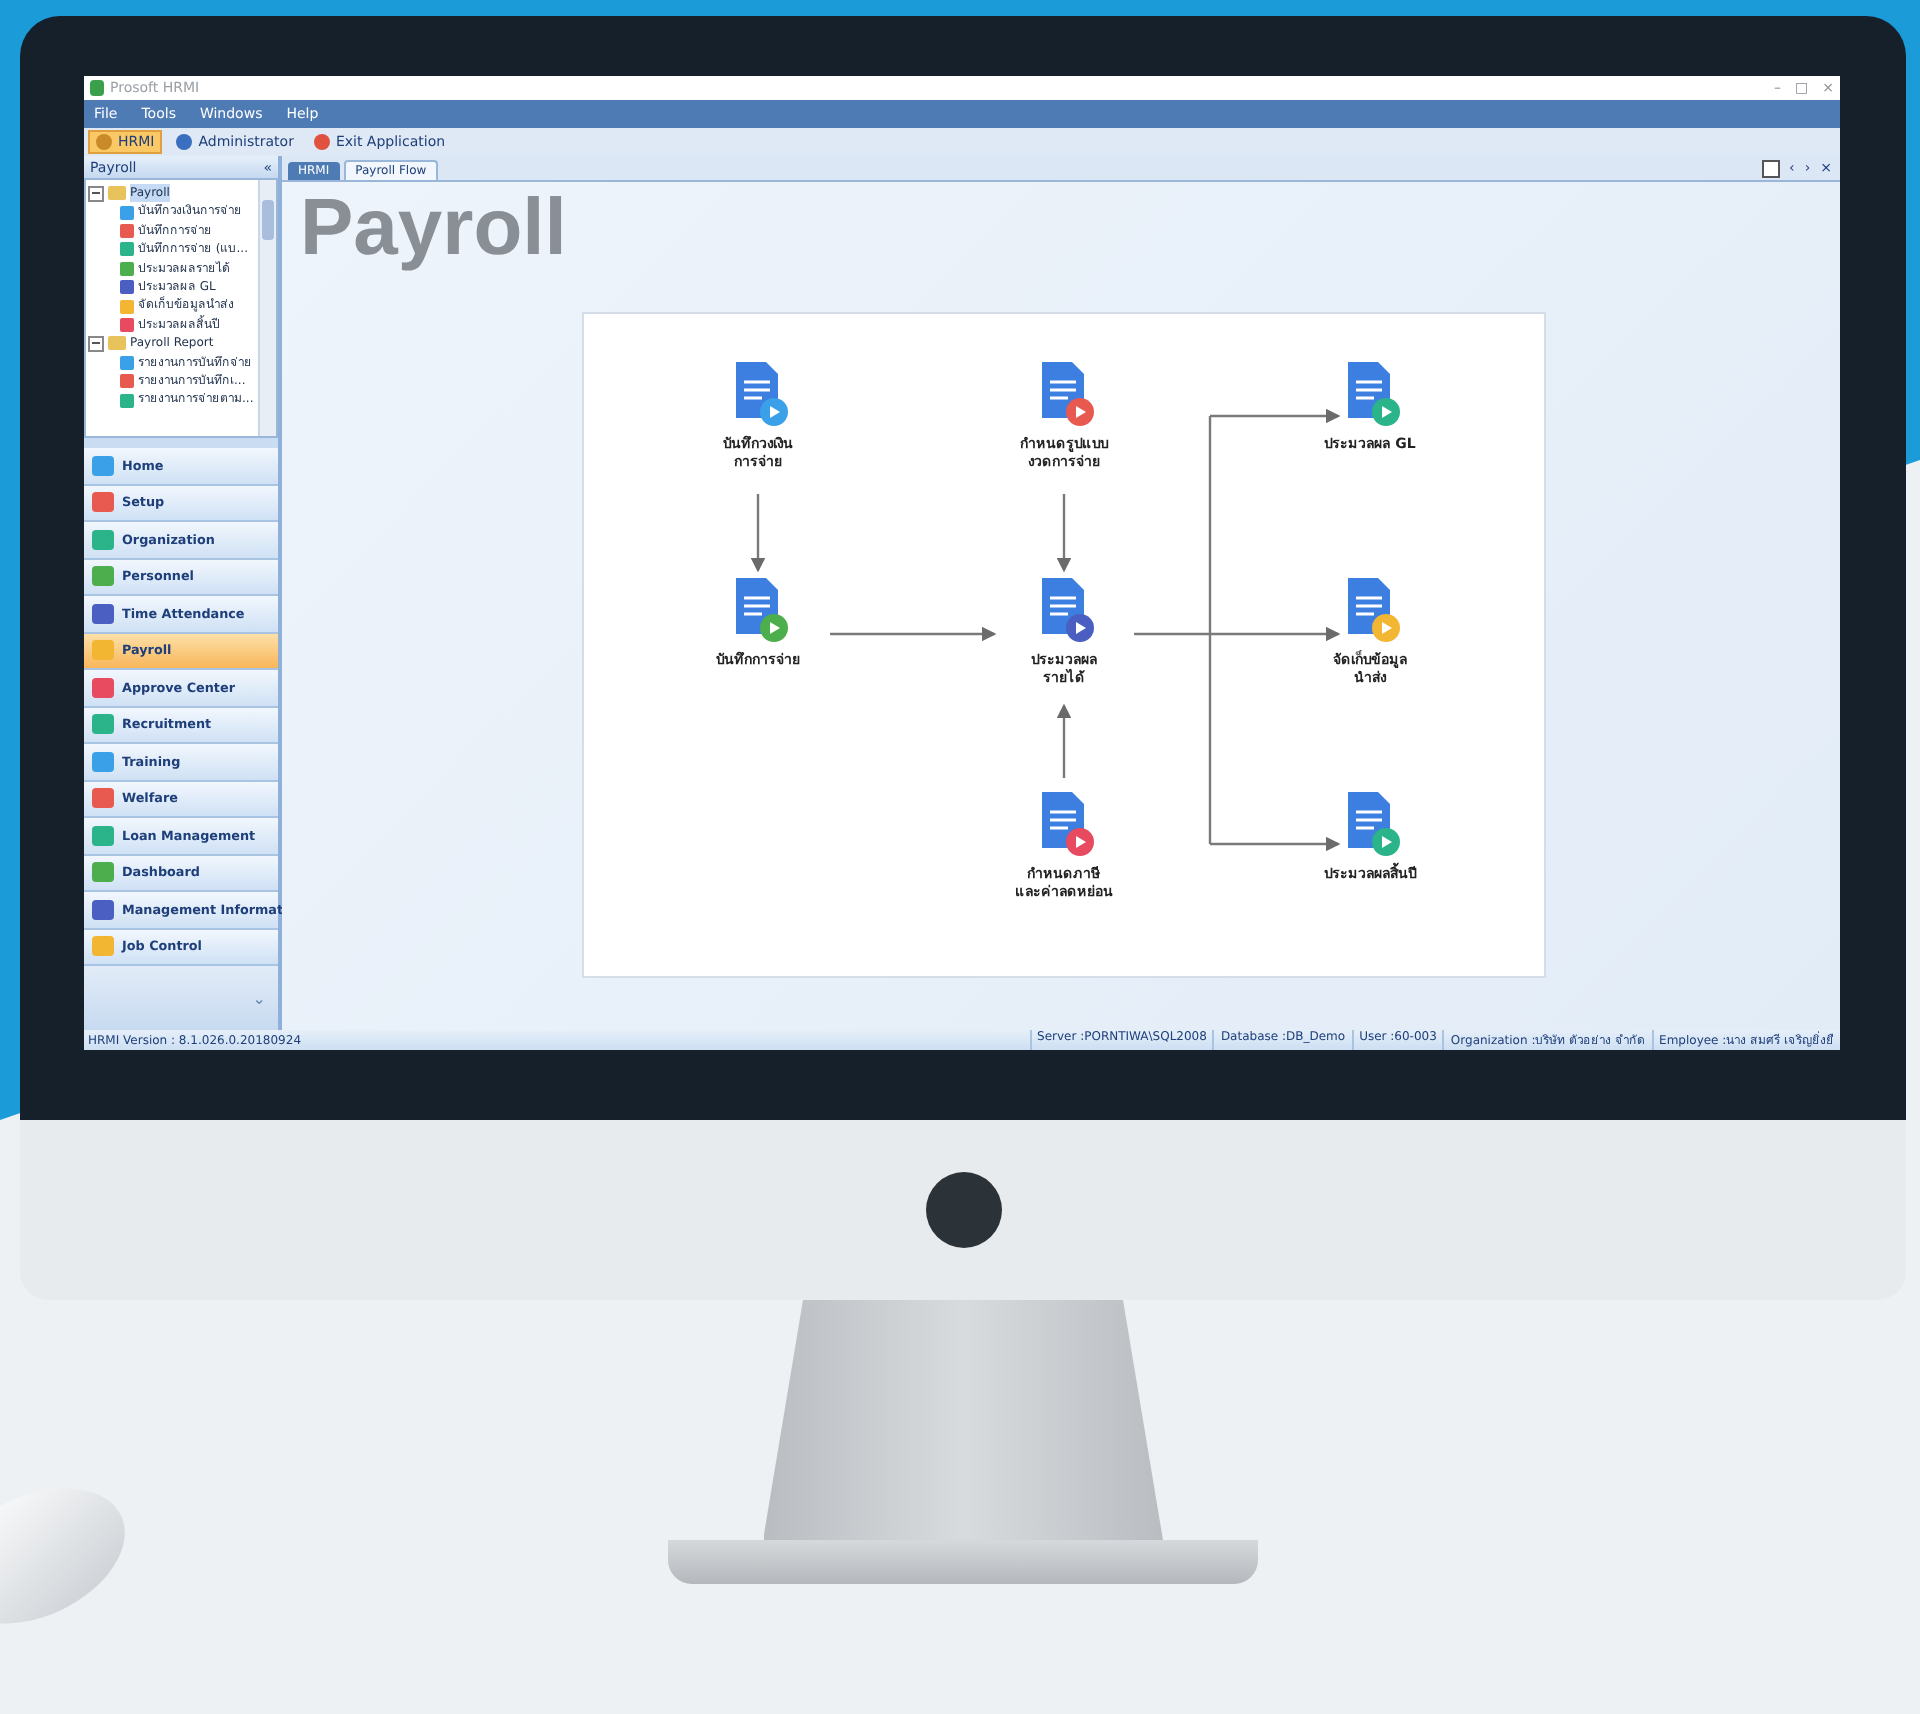 The width and height of the screenshot is (1920, 1714). Describe the element at coordinates (97, 88) in the screenshot. I see `app-icon` at that location.